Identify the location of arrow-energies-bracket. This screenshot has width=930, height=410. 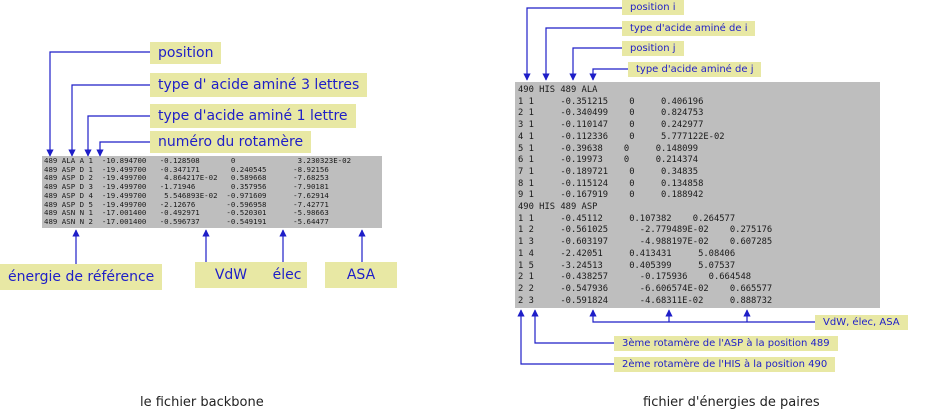
(702, 316).